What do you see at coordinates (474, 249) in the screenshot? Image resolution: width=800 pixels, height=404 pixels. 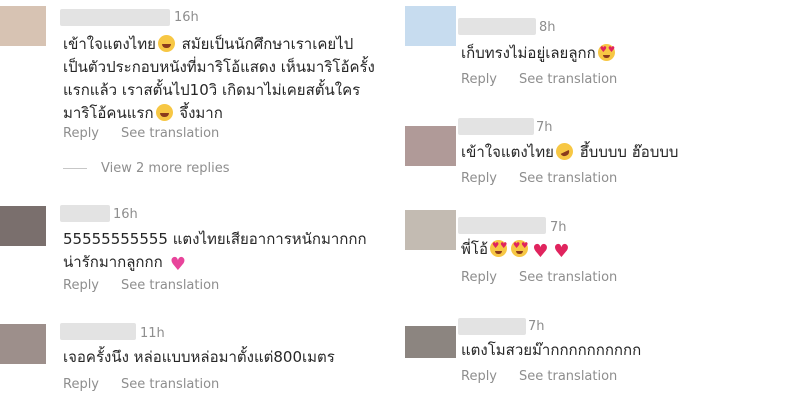 I see `comment-text-line: พี่โอ้` at bounding box center [474, 249].